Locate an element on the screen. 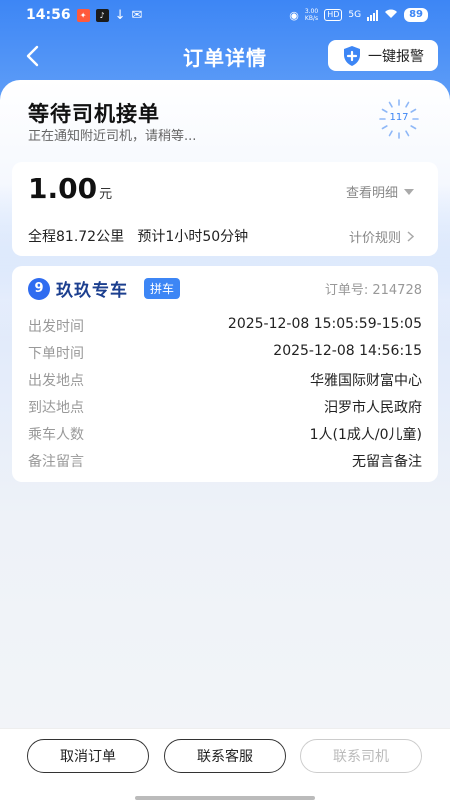 This screenshot has height=800, width=450. row-label: 出发地点 is located at coordinates (56, 381).